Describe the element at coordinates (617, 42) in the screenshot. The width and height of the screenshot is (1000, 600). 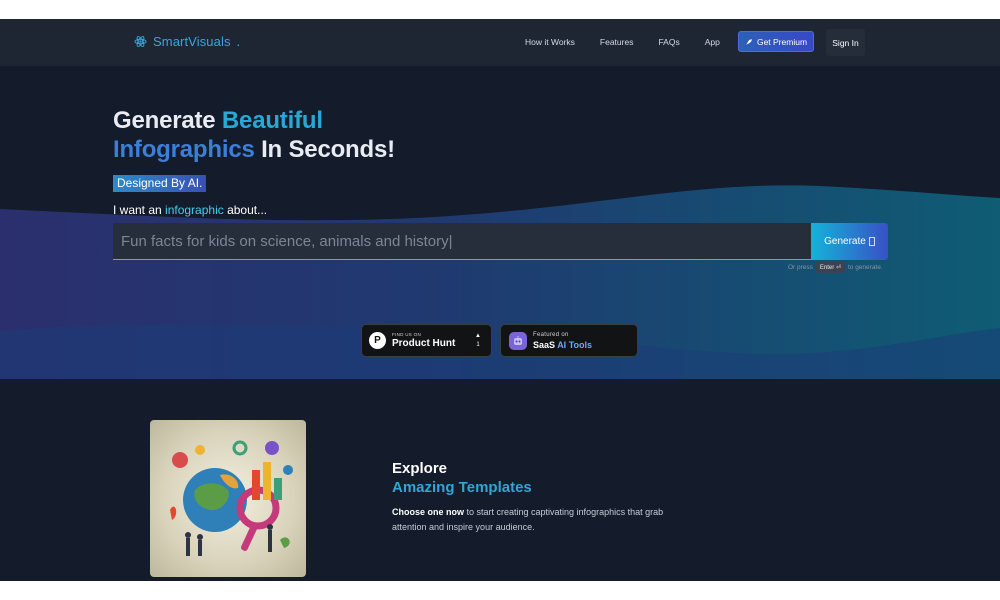
I see `nav-link-features: Features` at that location.